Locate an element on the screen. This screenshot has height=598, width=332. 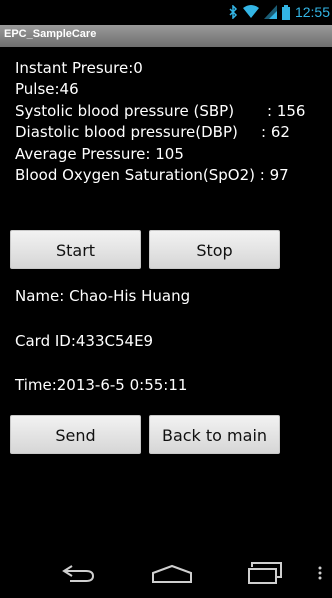
reading-value: : 156 is located at coordinates (286, 110).